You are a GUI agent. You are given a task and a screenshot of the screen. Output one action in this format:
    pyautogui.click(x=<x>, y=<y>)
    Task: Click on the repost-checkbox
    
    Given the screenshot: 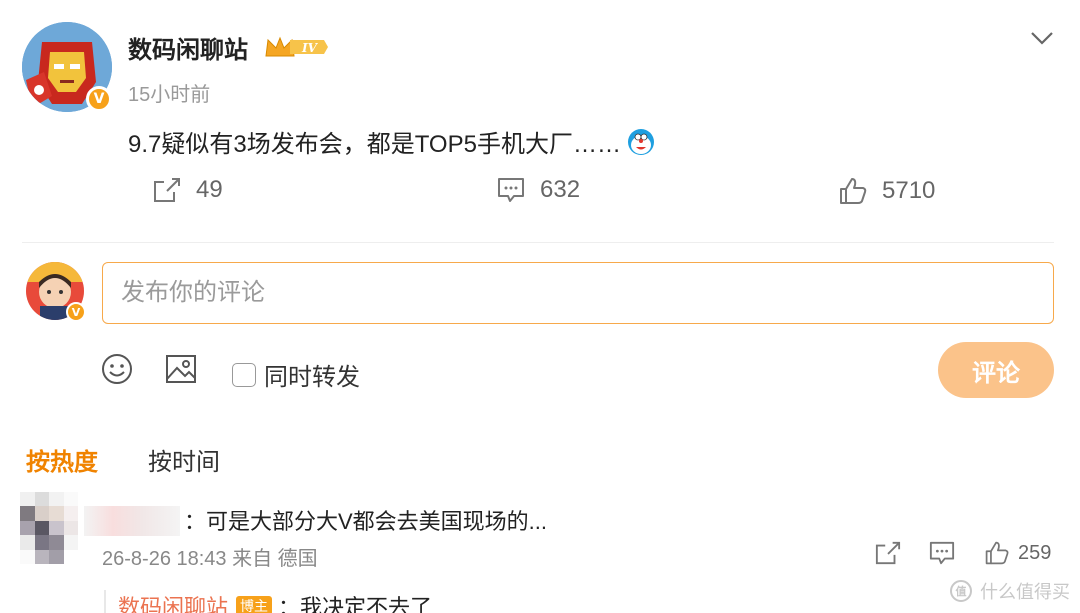 What is the action you would take?
    pyautogui.click(x=244, y=374)
    